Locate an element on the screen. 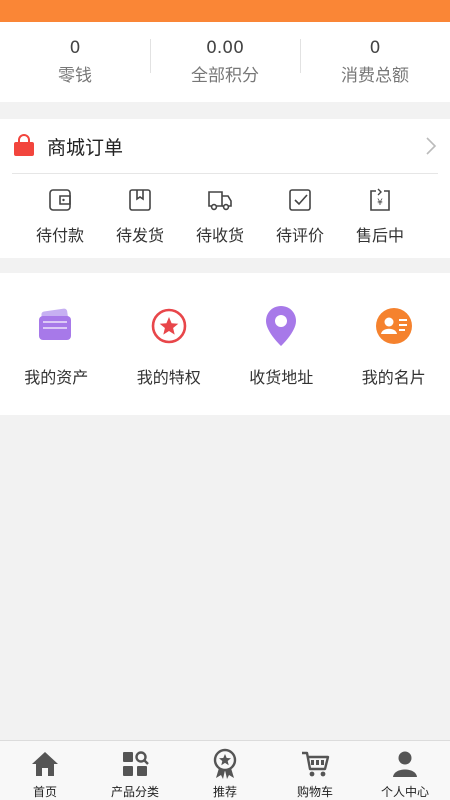 This screenshot has height=800, width=450. stat-total-spend: 0 消费总额 is located at coordinates (375, 62).